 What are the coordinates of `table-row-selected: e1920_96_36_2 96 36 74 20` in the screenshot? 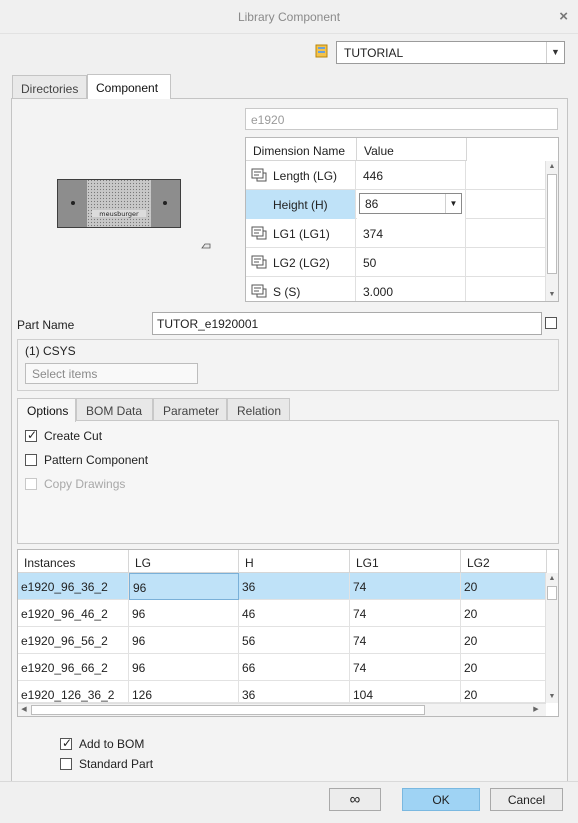 It's located at (282, 586).